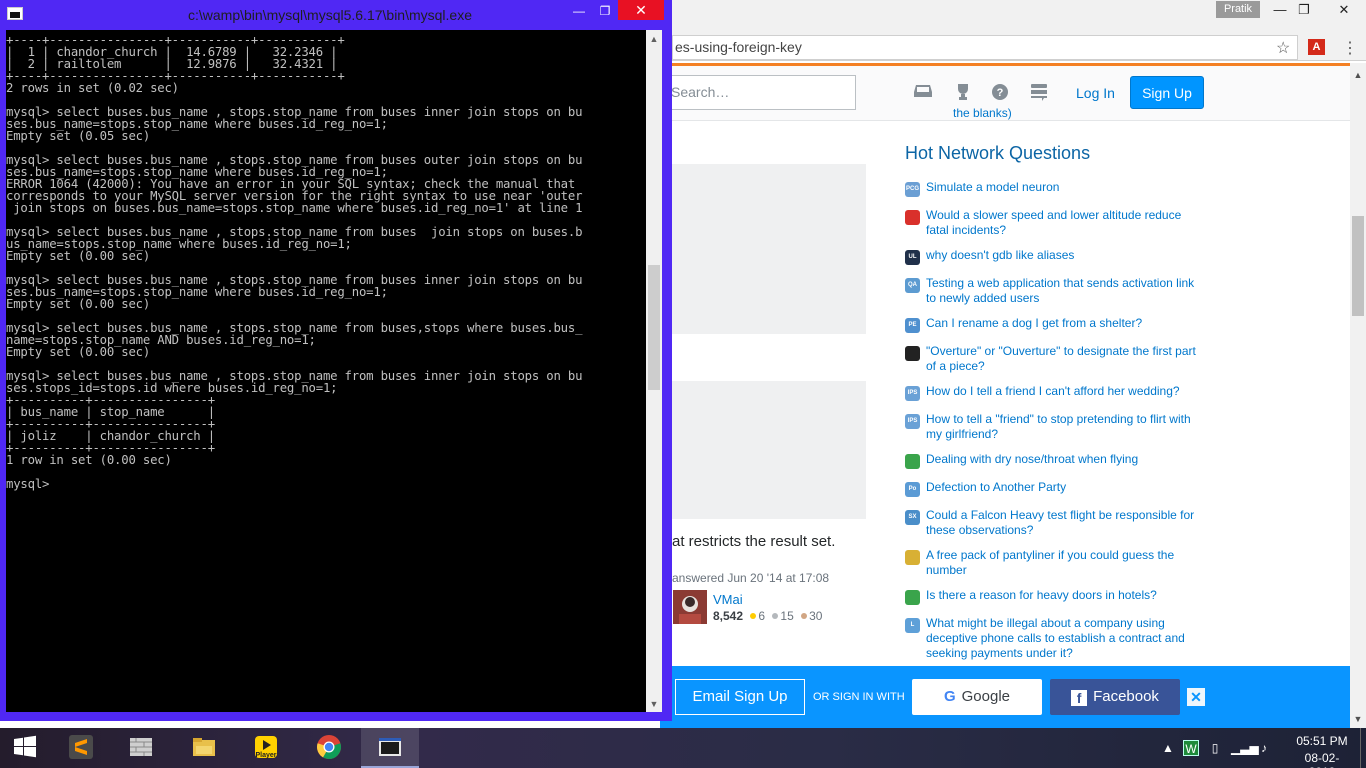 Image resolution: width=1366 pixels, height=768 pixels. Describe the element at coordinates (1079, 698) in the screenshot. I see `facebook-icon: f` at that location.